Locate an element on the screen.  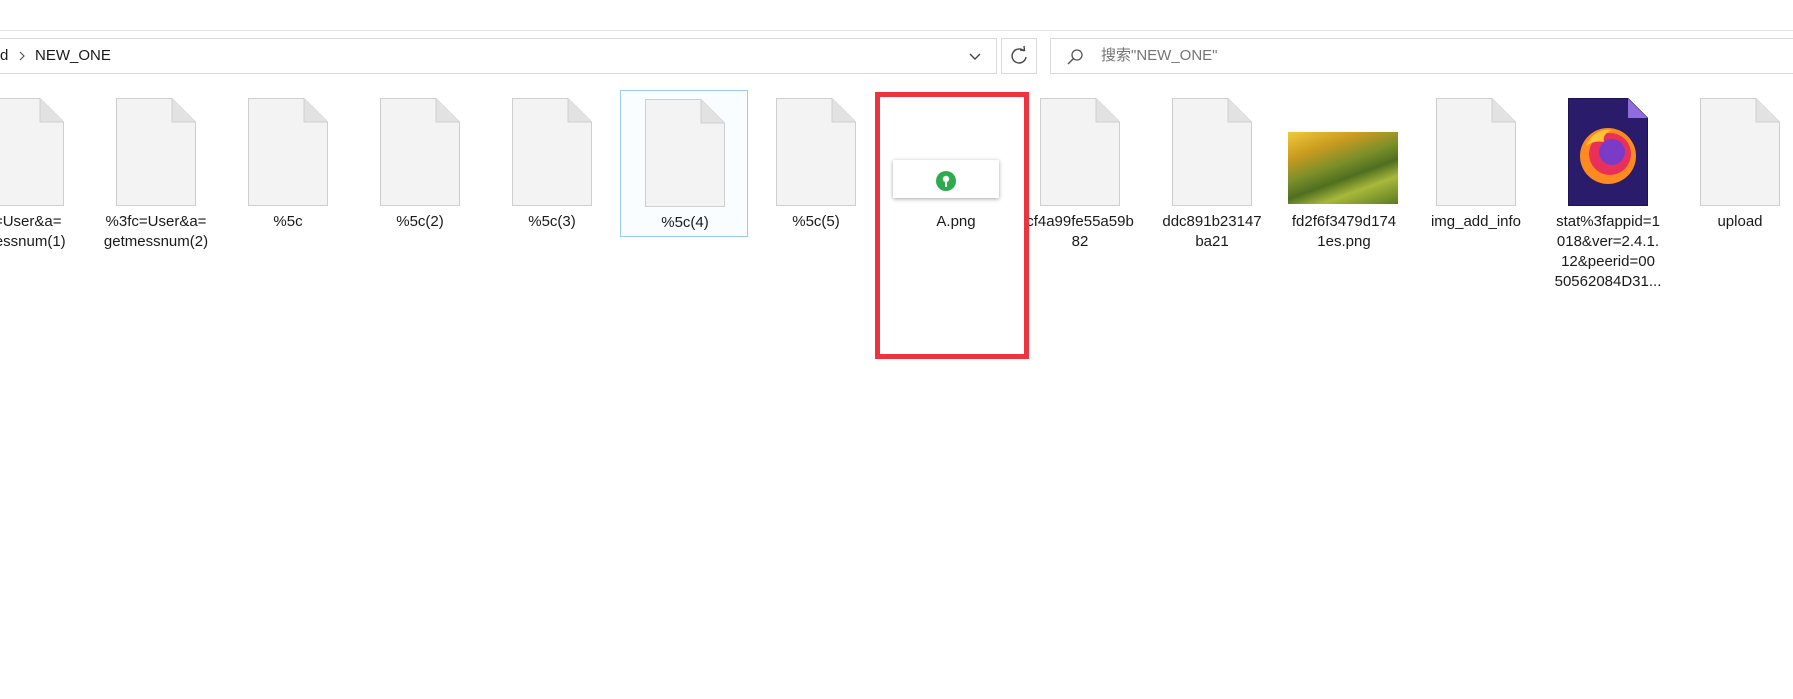
file-name: img_add_info is located at coordinates (1476, 221).